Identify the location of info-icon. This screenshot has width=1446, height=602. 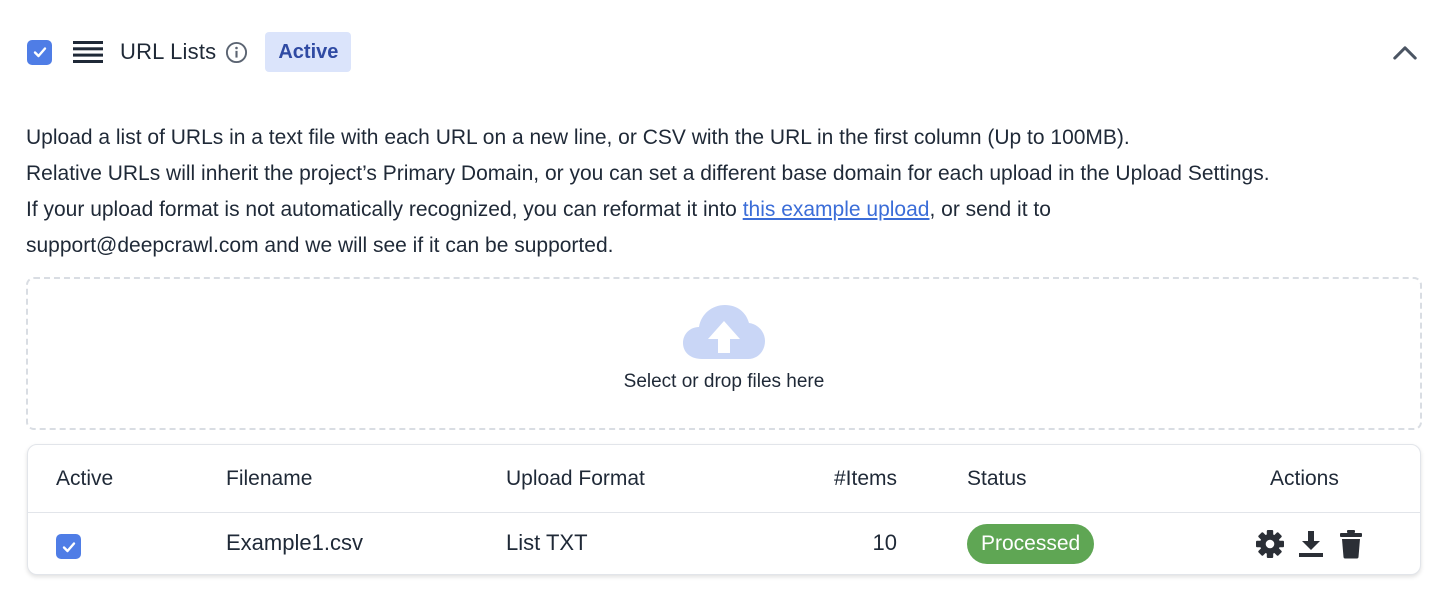
(236, 52).